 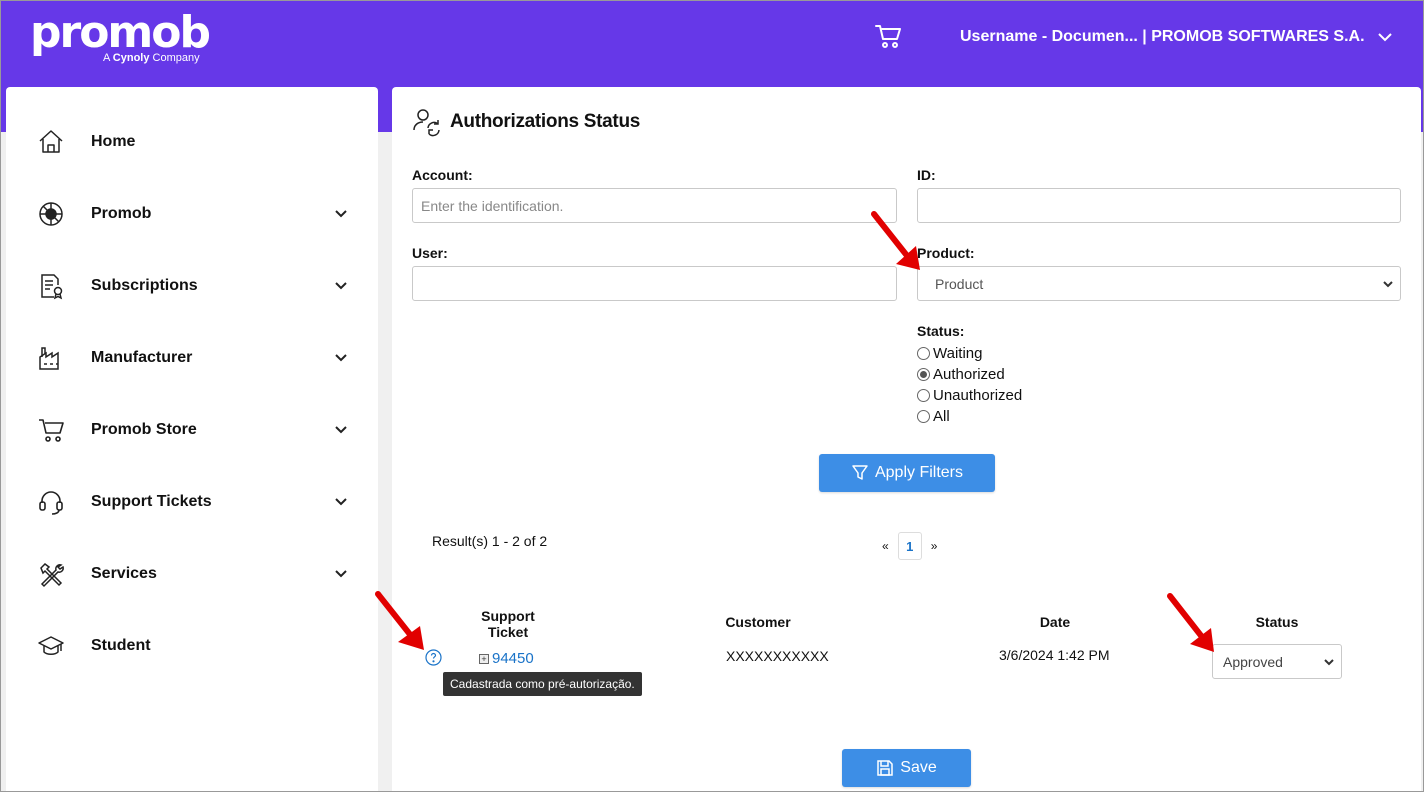 I want to click on account-label: Account:, so click(x=442, y=175).